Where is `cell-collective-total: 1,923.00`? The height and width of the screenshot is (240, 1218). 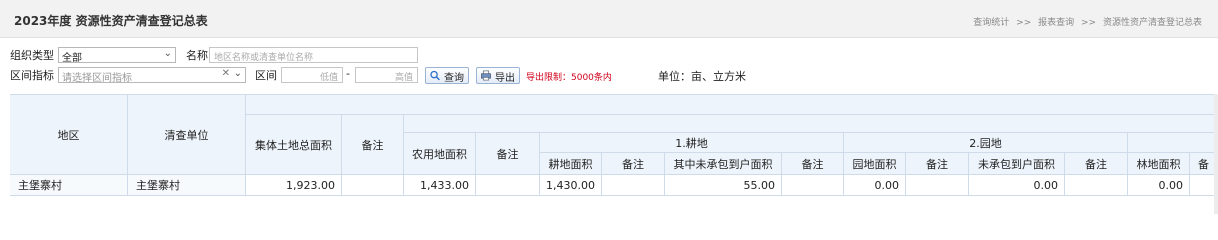
cell-collective-total: 1,923.00 is located at coordinates (294, 185).